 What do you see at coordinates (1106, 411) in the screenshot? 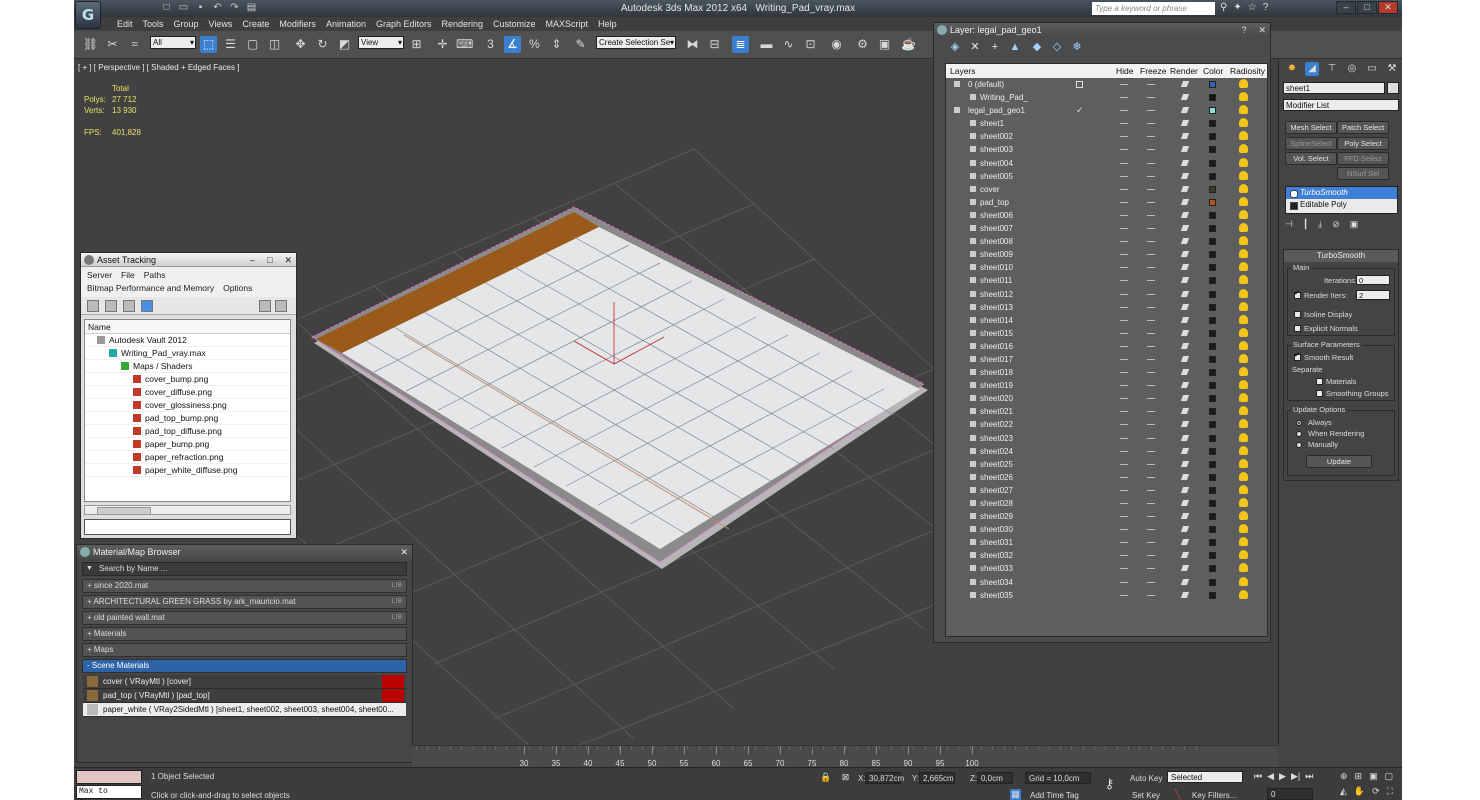
I see `layer-row: sheet021` at bounding box center [1106, 411].